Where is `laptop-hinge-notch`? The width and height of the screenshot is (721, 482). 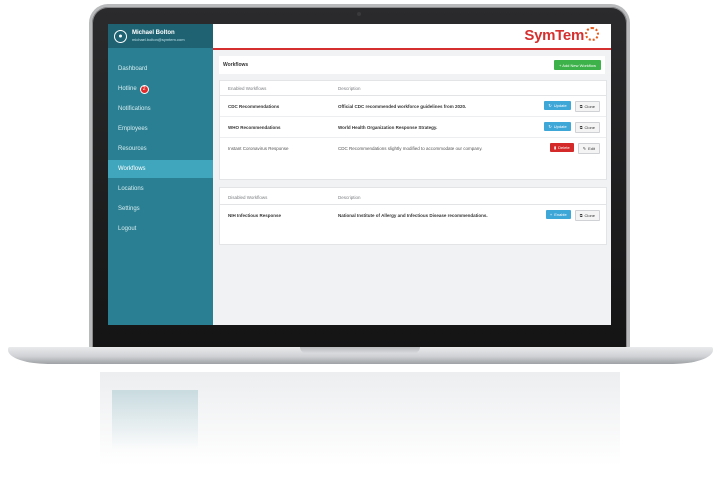 laptop-hinge-notch is located at coordinates (360, 350).